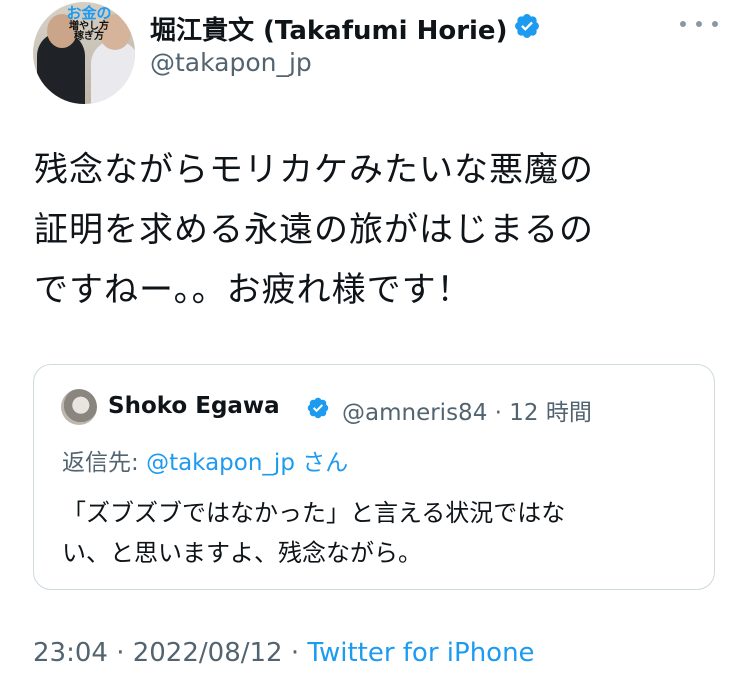 This screenshot has height=674, width=750. I want to click on quote-author-name: Shoko Egawa, so click(194, 406).